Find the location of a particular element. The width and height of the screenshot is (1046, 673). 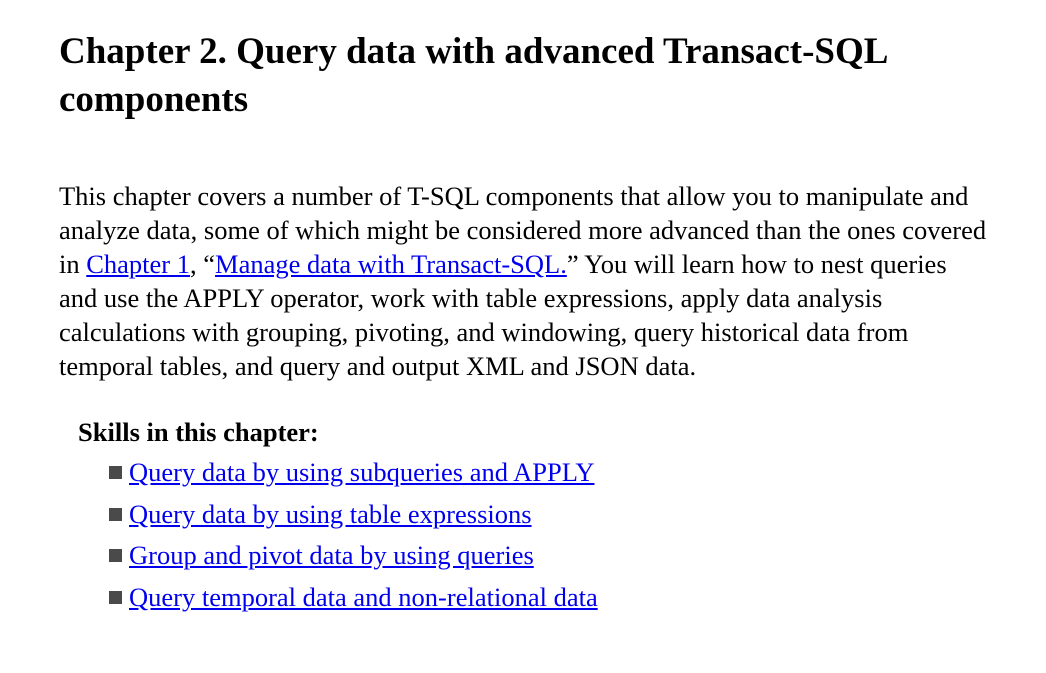

manage-data-link: Manage data with Transact-SQL. is located at coordinates (391, 264).